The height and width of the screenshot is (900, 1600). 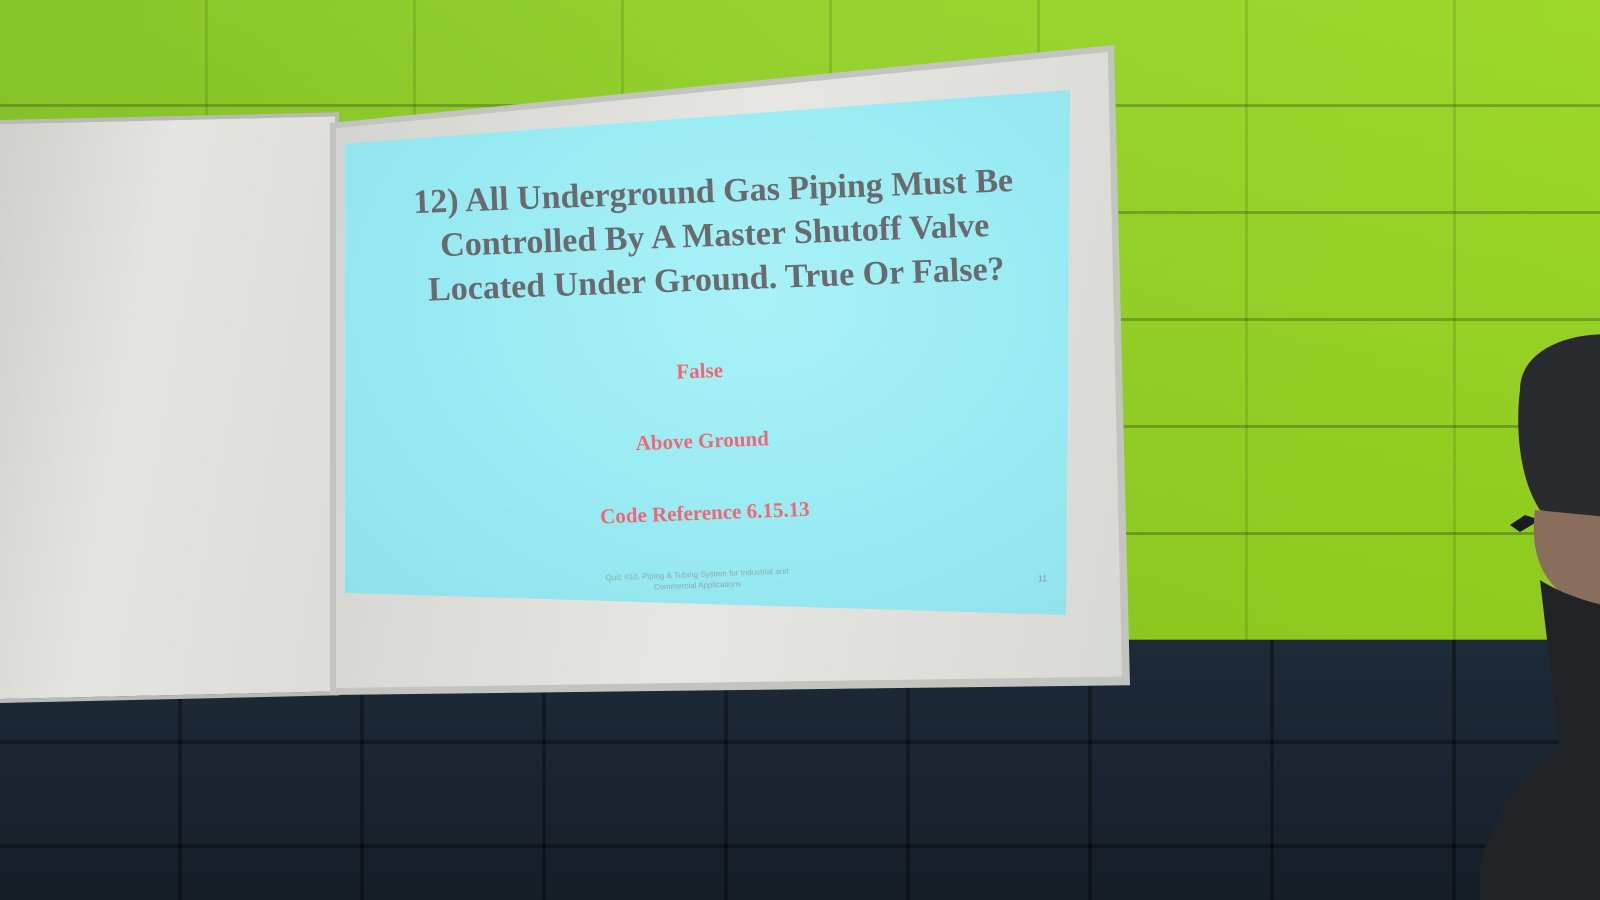 What do you see at coordinates (702, 441) in the screenshot?
I see `slide-answer-above-ground: Above Ground` at bounding box center [702, 441].